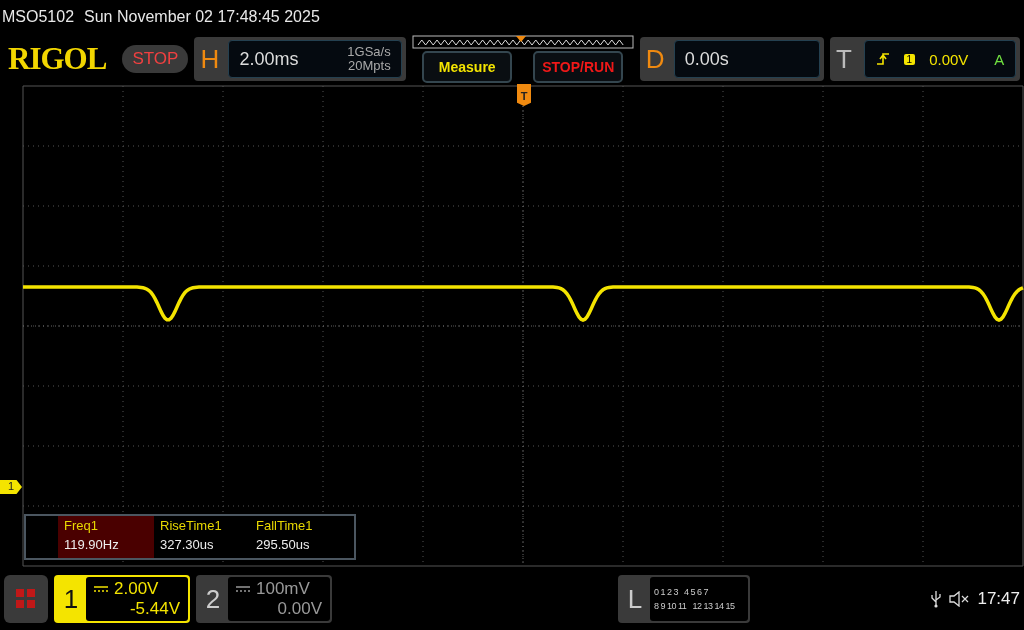  I want to click on grid-icon, so click(26, 599).